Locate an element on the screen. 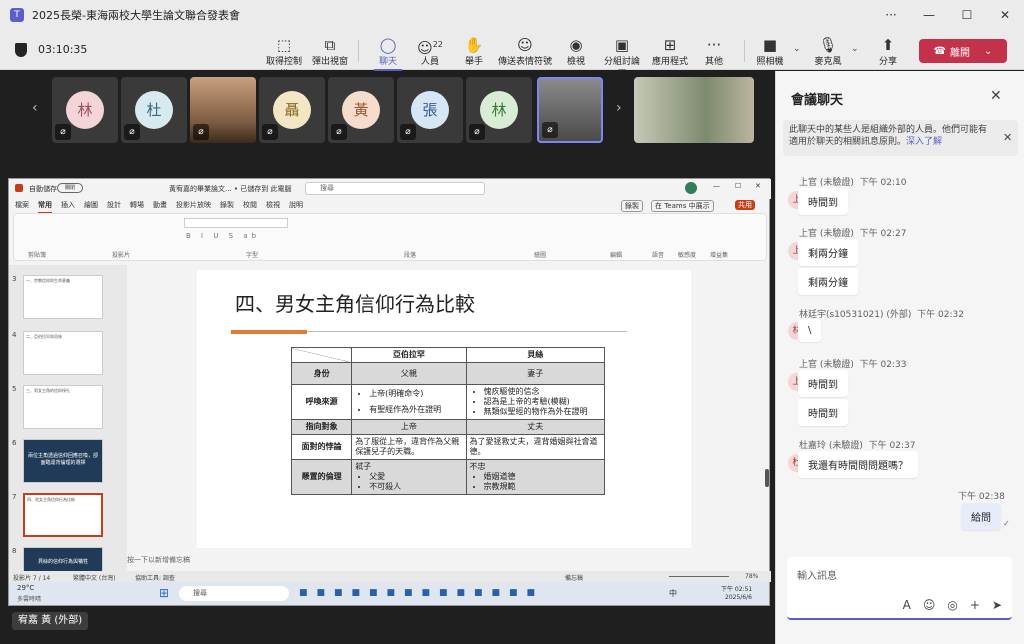 This screenshot has width=1024, height=644. participant-tile: 杜 ⌀ is located at coordinates (154, 110).